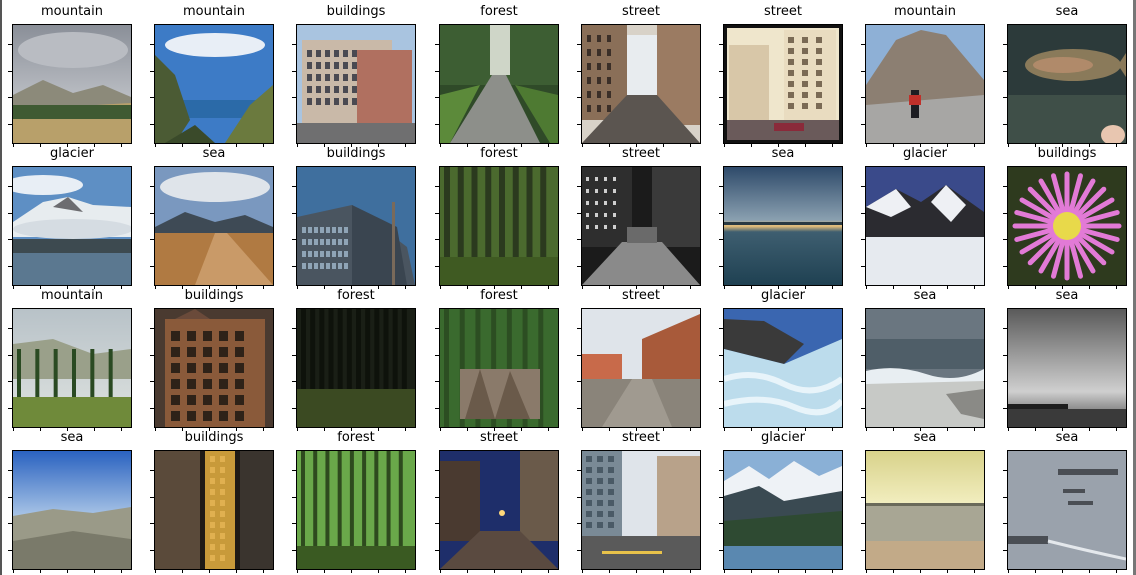  Describe the element at coordinates (781, 74) in the screenshot. I see `image-panel: street` at that location.